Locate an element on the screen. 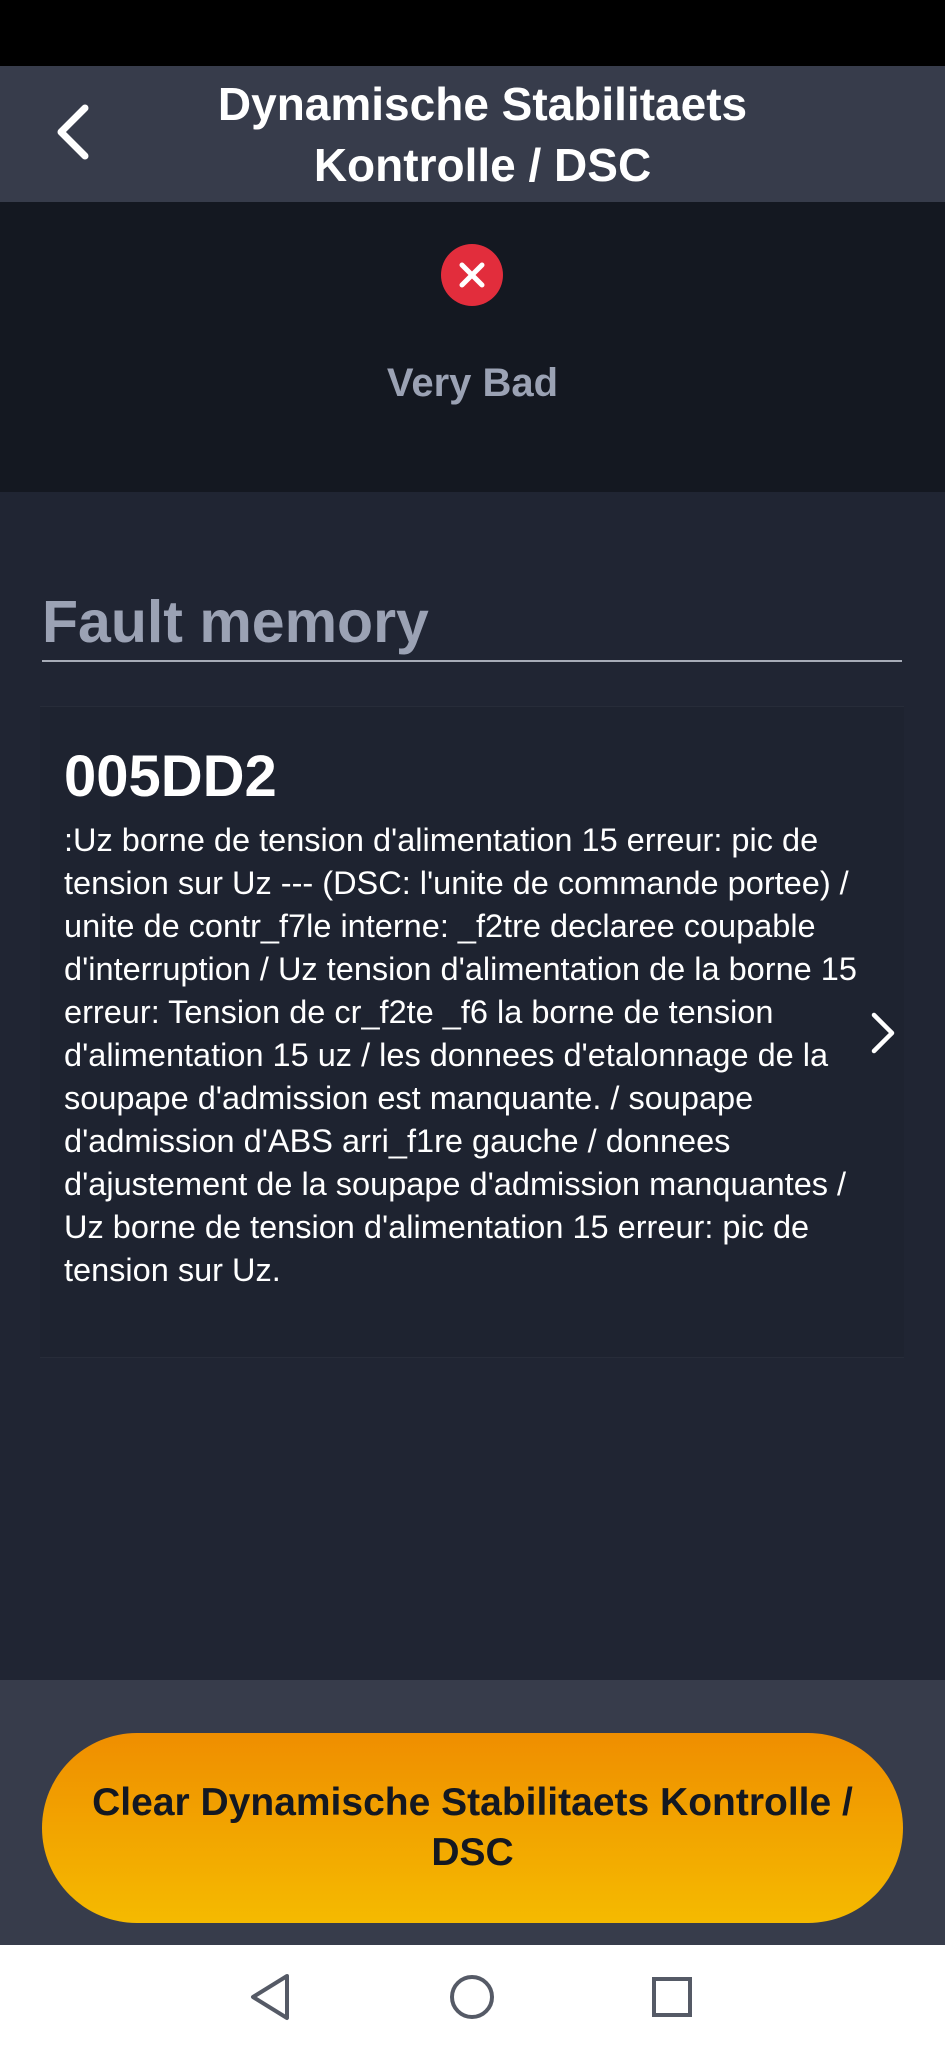 Image resolution: width=945 pixels, height=2048 pixels. triangle-back-icon is located at coordinates (270, 1997).